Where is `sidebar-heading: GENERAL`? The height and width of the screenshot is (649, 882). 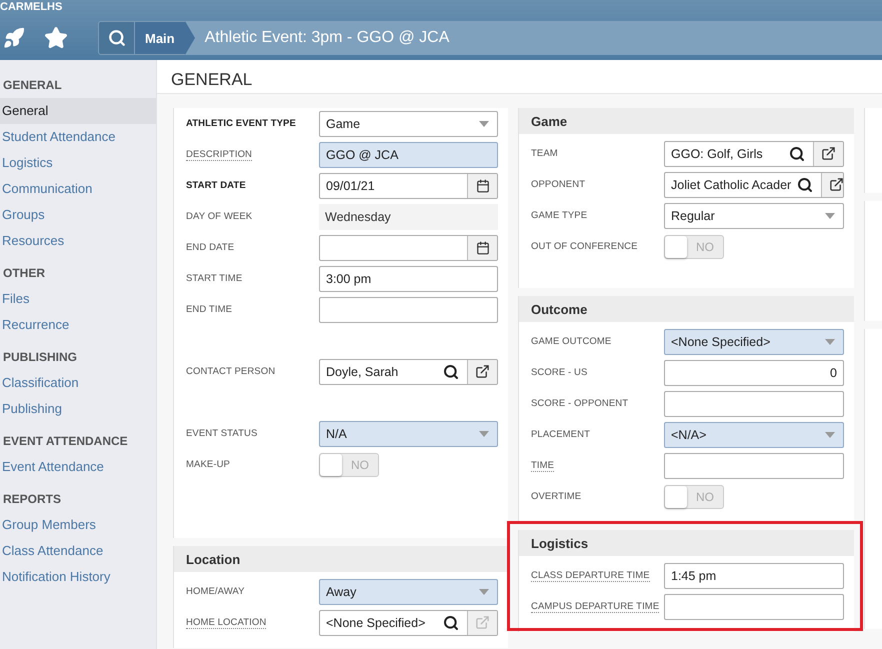
sidebar-heading: GENERAL is located at coordinates (32, 85).